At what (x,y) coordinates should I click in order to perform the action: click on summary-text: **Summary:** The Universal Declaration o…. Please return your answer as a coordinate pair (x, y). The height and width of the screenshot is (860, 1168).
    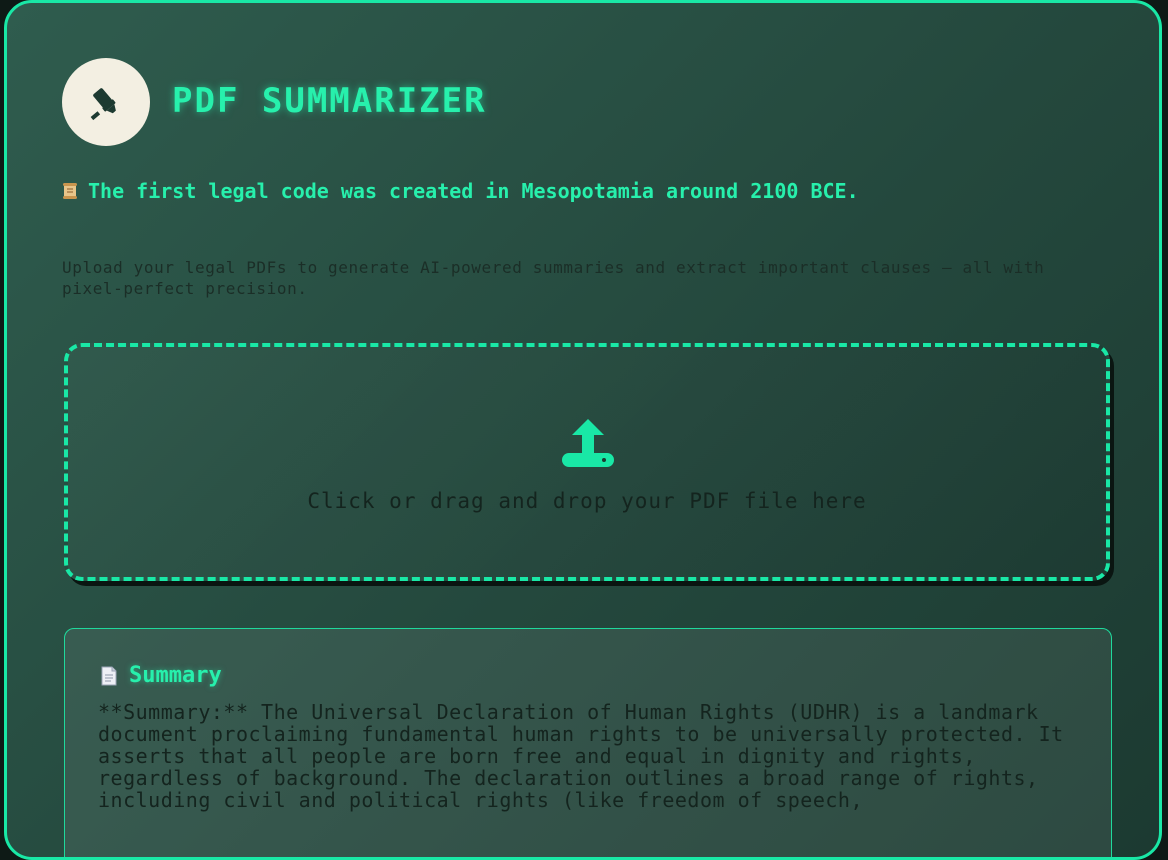
    Looking at the image, I should click on (581, 756).